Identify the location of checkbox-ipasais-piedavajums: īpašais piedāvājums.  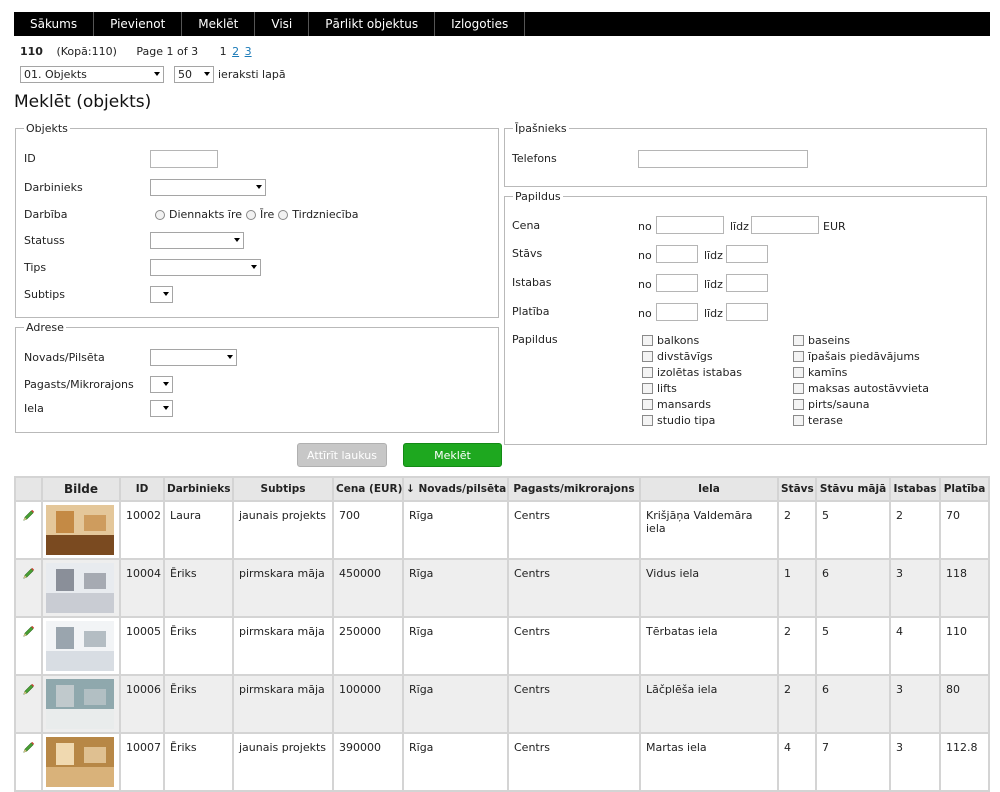
(856, 356).